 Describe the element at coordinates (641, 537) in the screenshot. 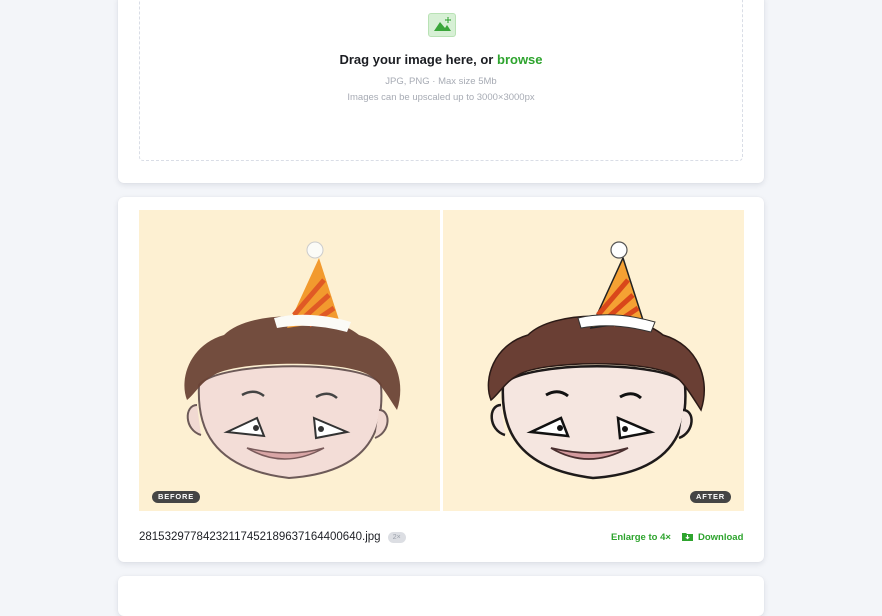

I see `enlarge-button: Enlarge to 4×` at that location.